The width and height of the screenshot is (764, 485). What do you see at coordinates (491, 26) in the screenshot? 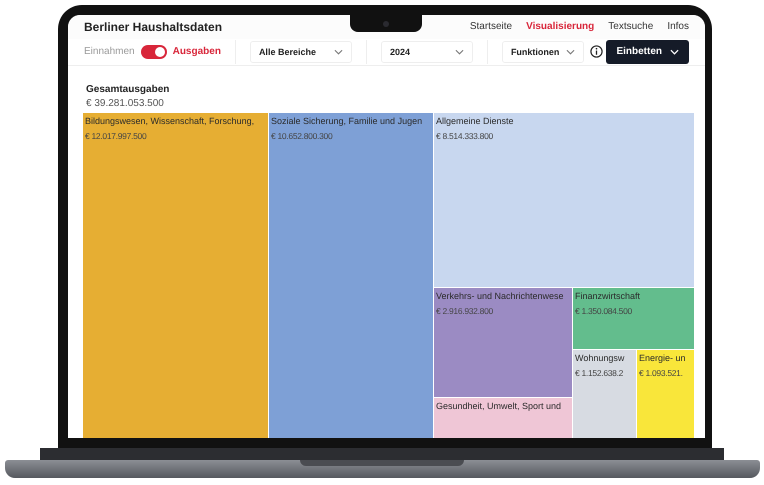
I see `nav-link: Startseite` at bounding box center [491, 26].